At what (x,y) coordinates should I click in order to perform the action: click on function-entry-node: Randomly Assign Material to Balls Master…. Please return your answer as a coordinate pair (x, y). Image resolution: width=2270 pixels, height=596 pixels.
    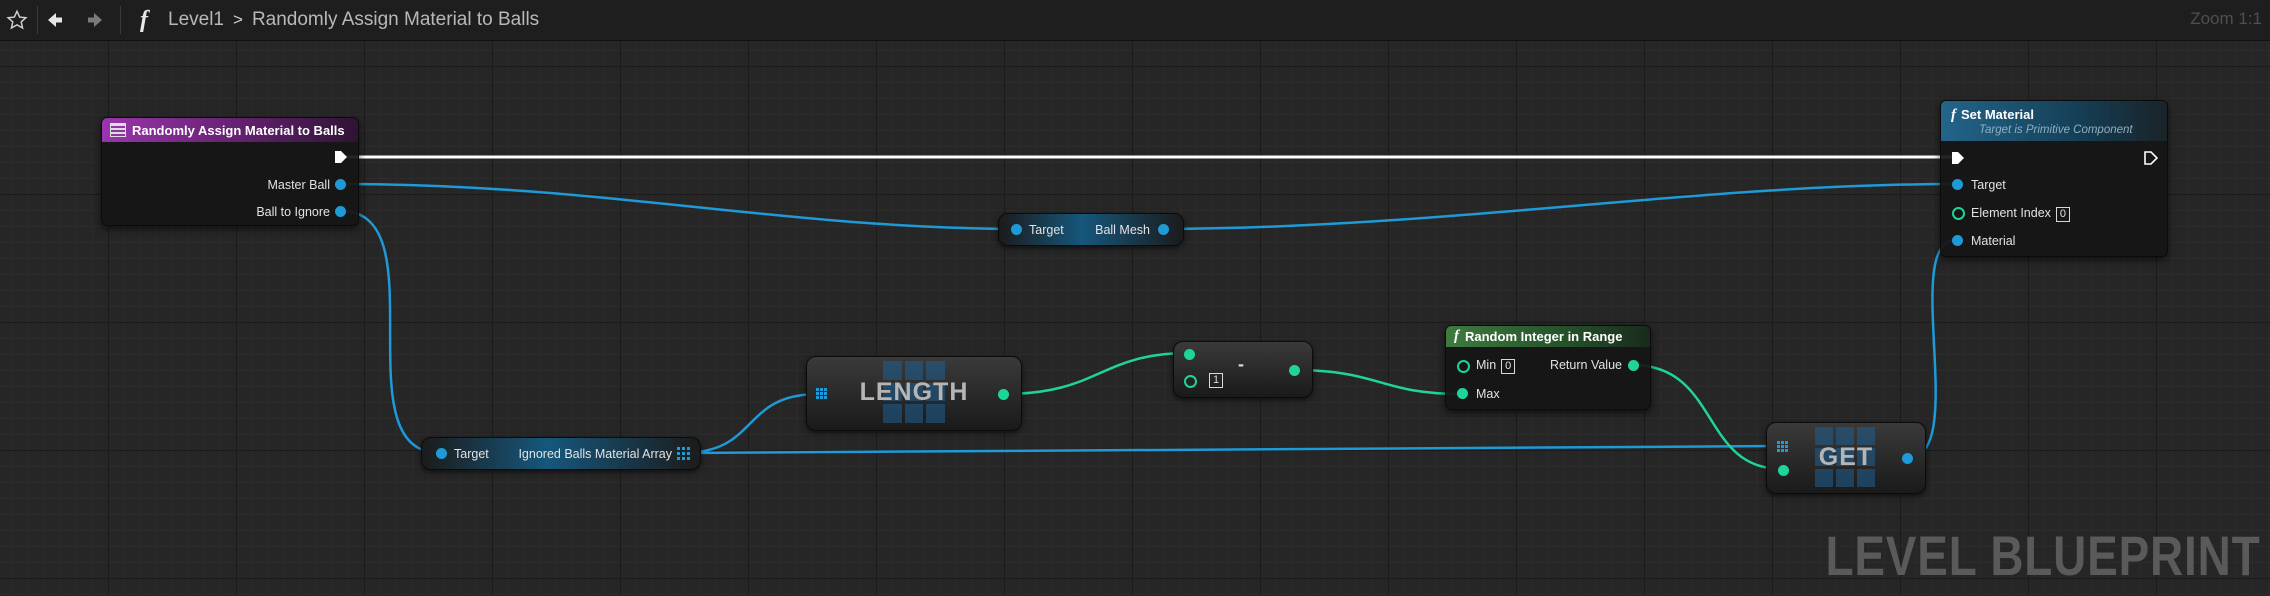
    Looking at the image, I should click on (230, 171).